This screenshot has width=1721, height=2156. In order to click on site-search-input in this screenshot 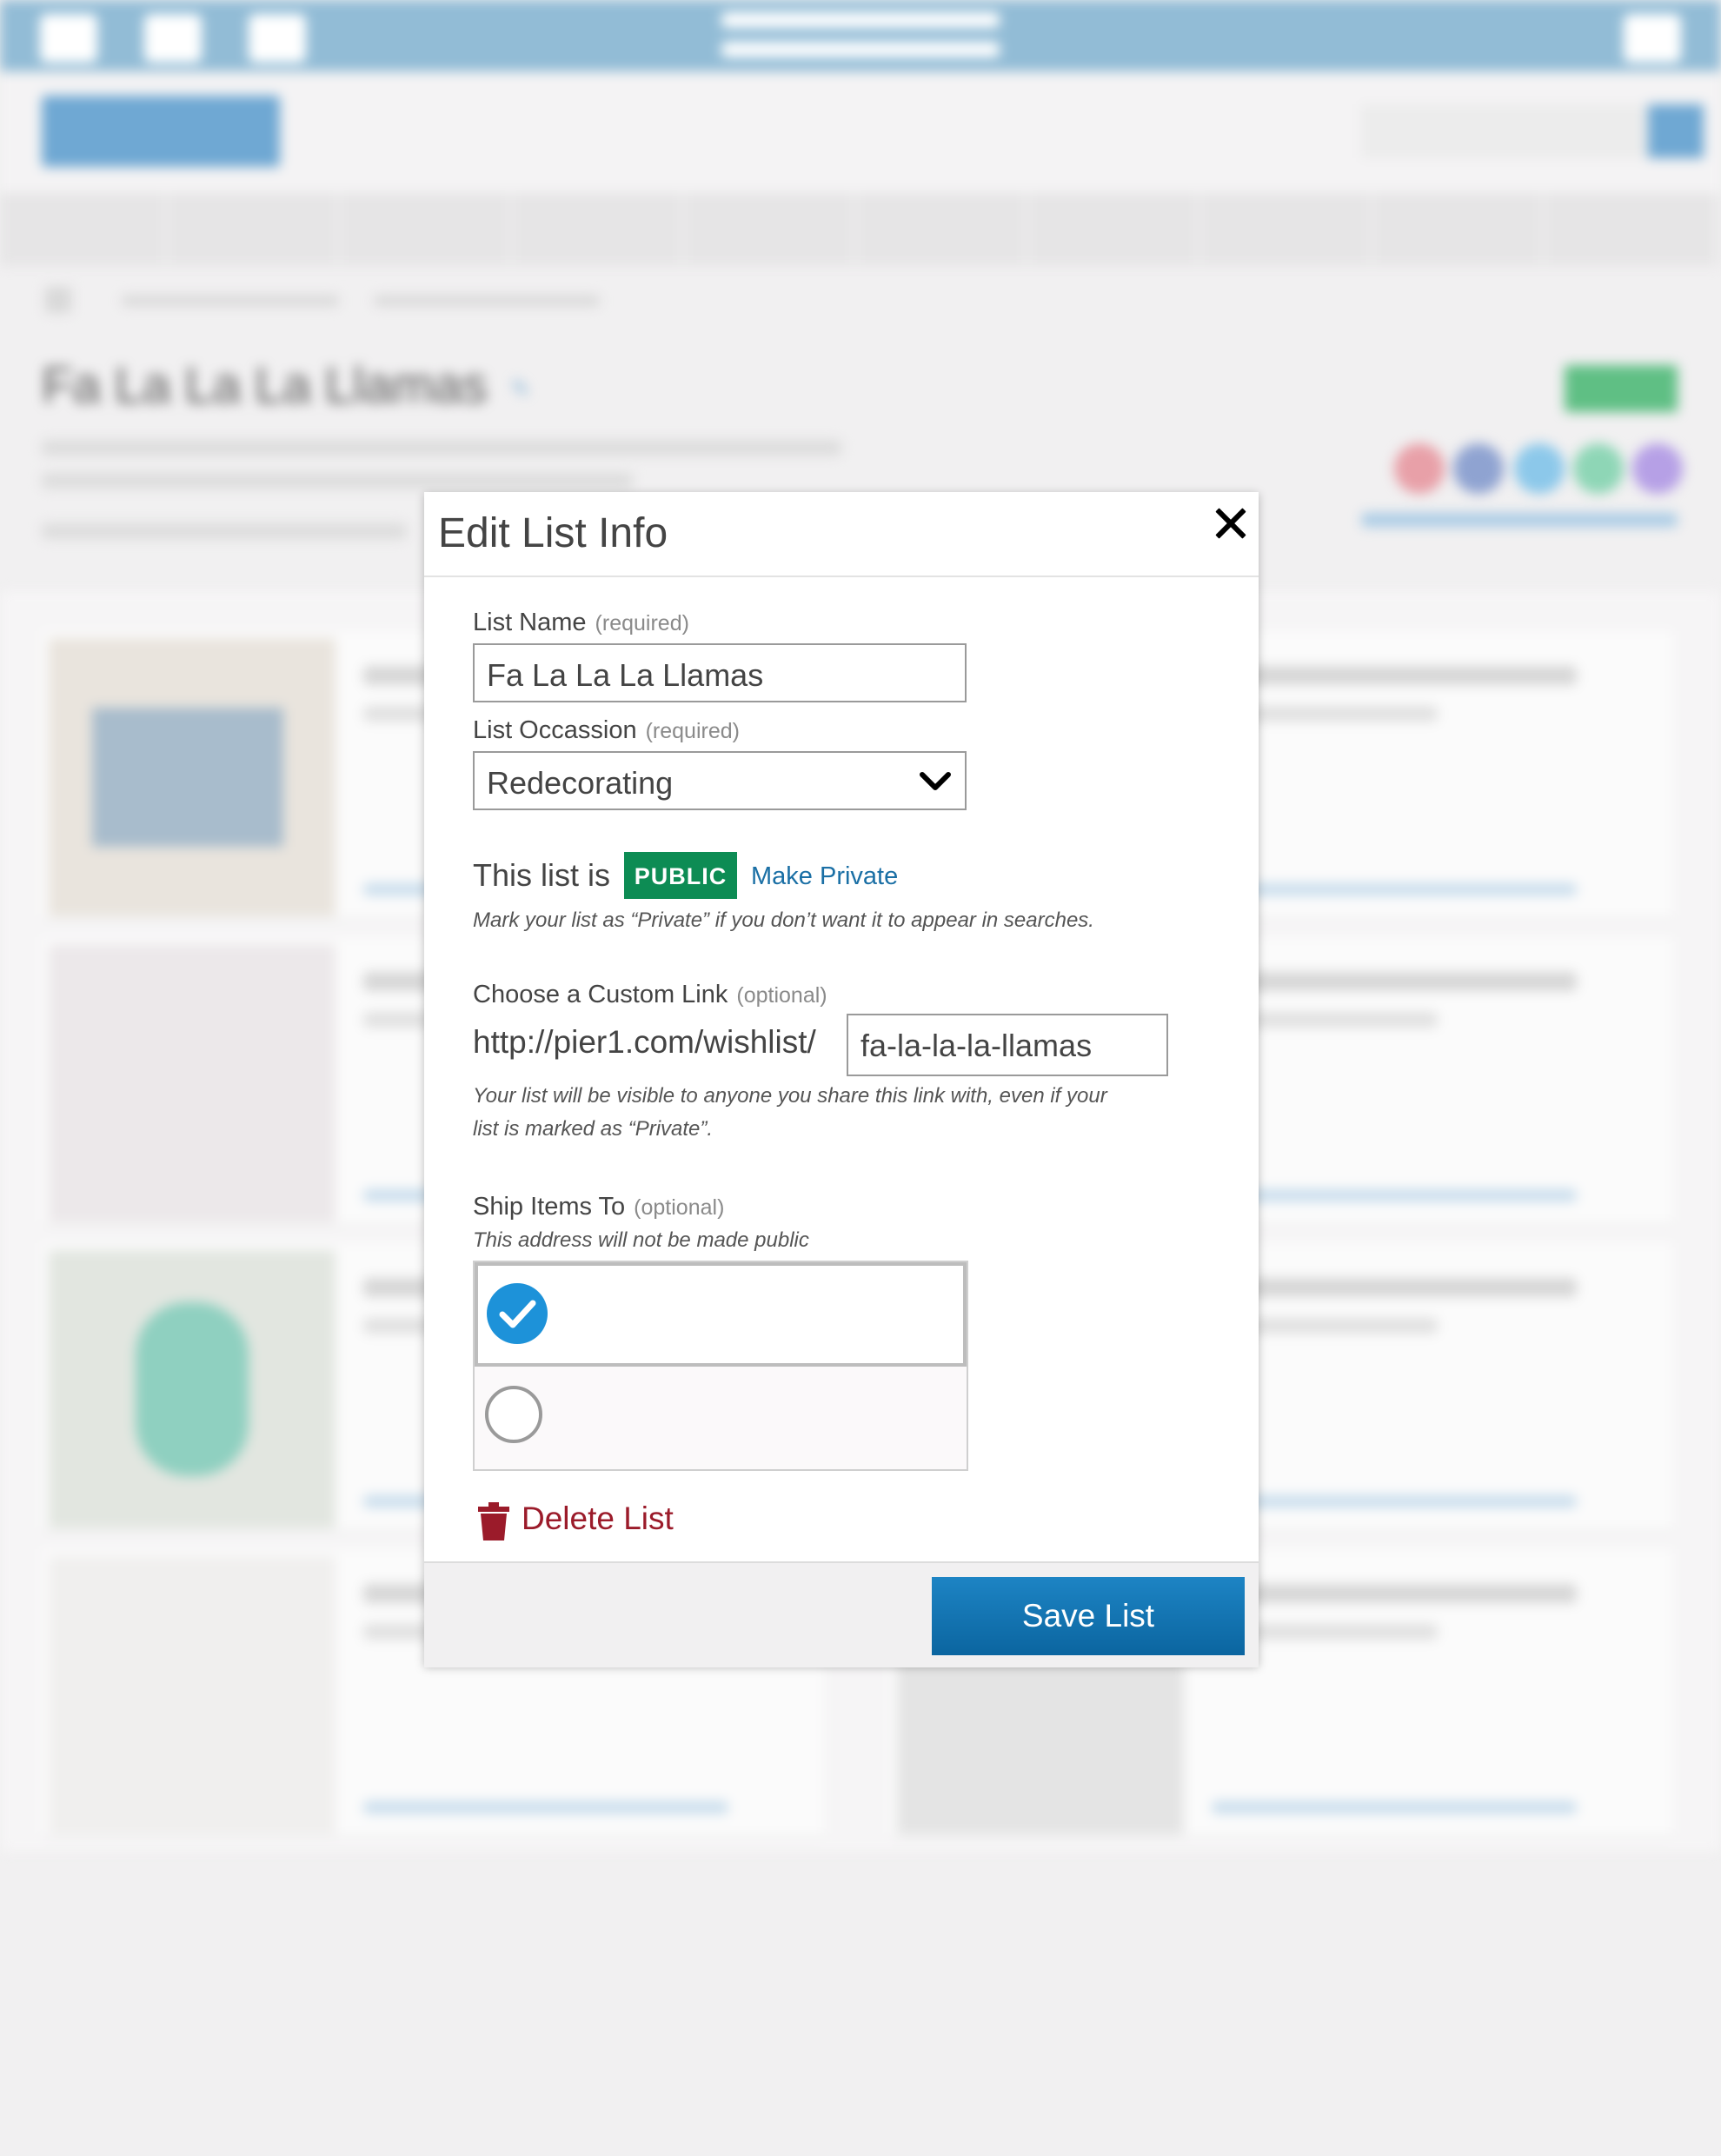, I will do `click(1504, 131)`.